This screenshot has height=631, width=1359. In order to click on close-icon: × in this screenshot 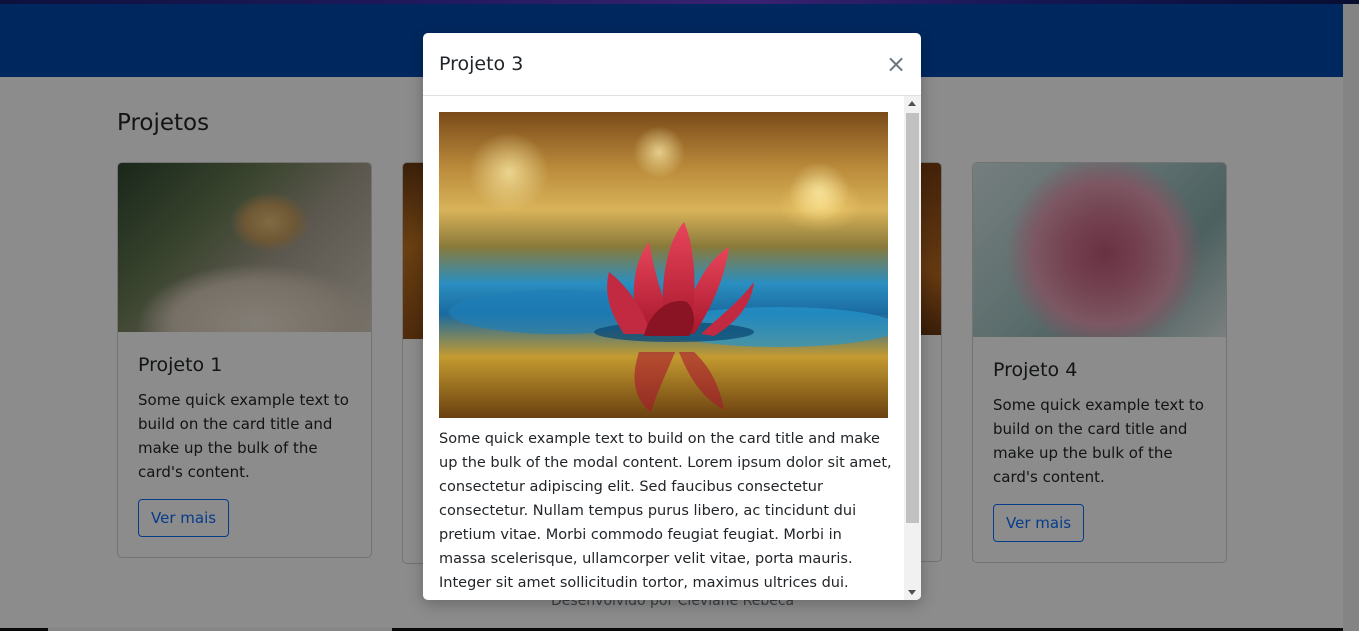, I will do `click(896, 64)`.